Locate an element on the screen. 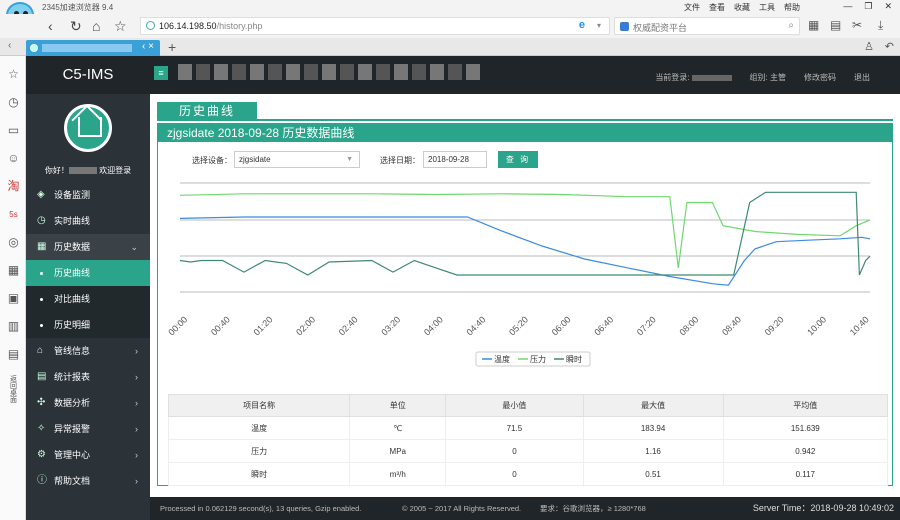 The height and width of the screenshot is (520, 900). apps-icon: ▦ is located at coordinates (813, 25).